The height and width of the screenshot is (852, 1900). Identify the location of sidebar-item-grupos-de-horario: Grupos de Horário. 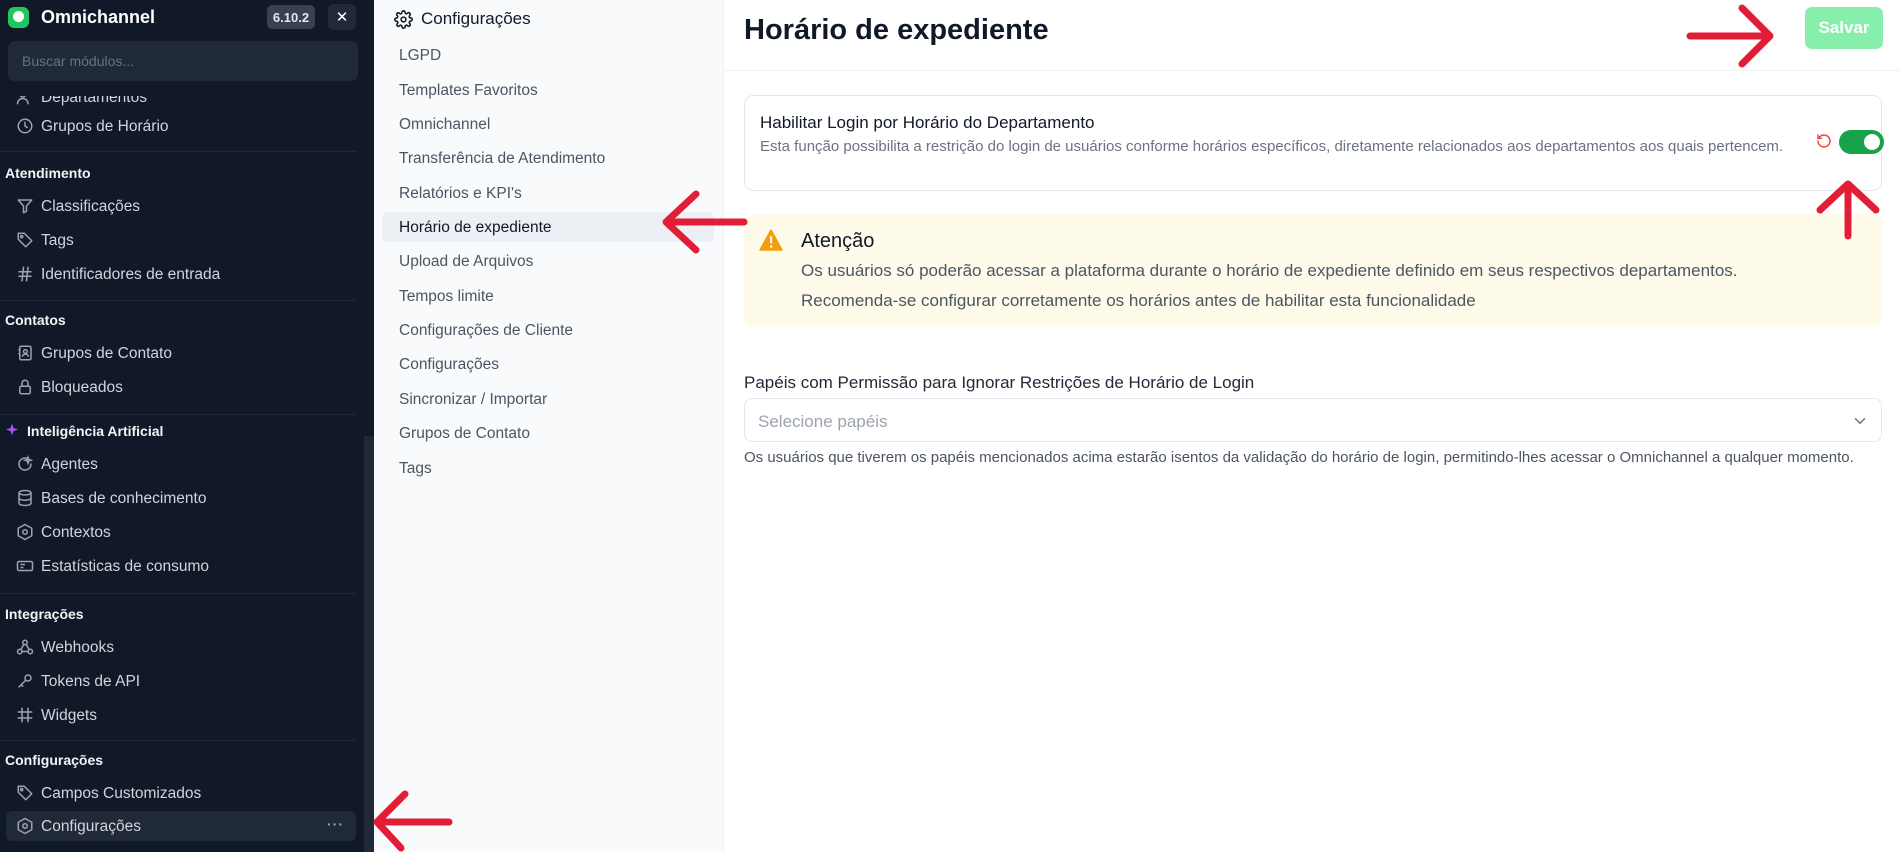
(181, 126).